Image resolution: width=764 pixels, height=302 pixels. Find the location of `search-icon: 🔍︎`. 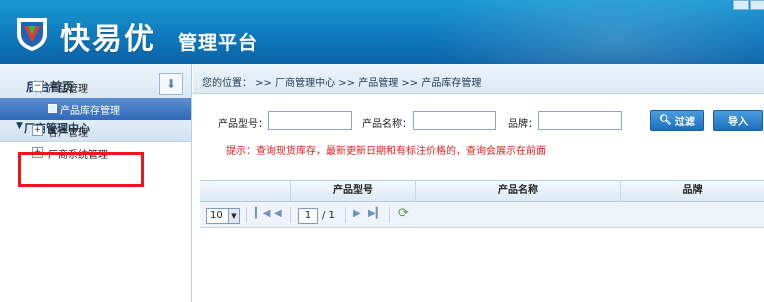

search-icon: 🔍︎ is located at coordinates (665, 120).